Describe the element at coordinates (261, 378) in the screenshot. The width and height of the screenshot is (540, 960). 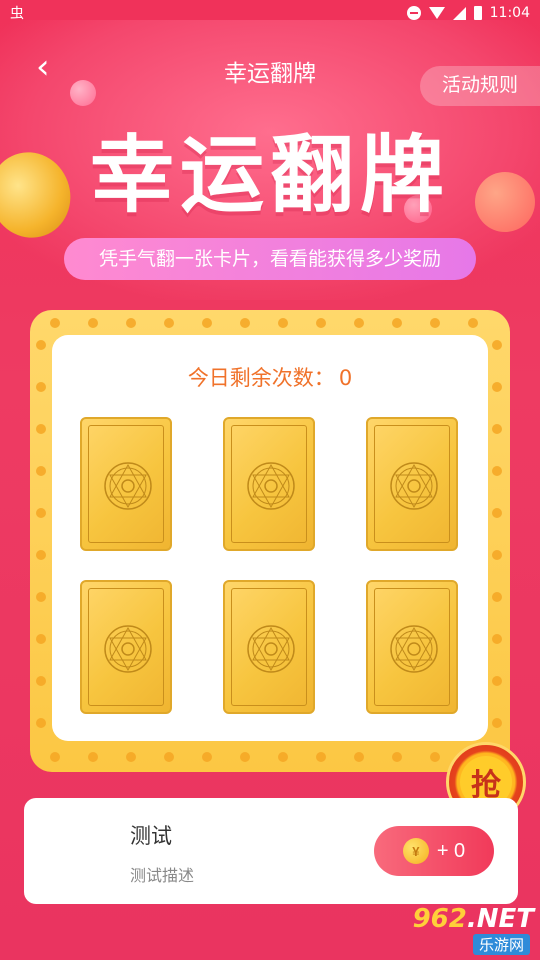
I see `remaining-label: 今日剩余次数：` at that location.